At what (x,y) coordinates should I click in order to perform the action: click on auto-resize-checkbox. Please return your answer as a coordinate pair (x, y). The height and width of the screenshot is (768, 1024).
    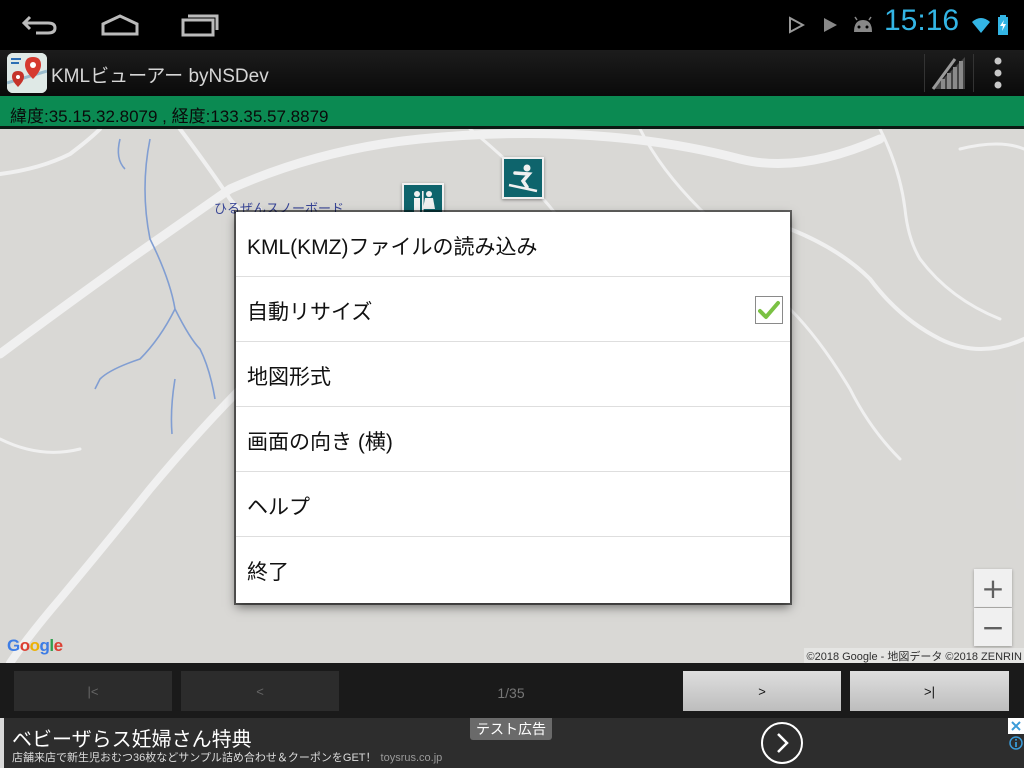
    Looking at the image, I should click on (769, 310).